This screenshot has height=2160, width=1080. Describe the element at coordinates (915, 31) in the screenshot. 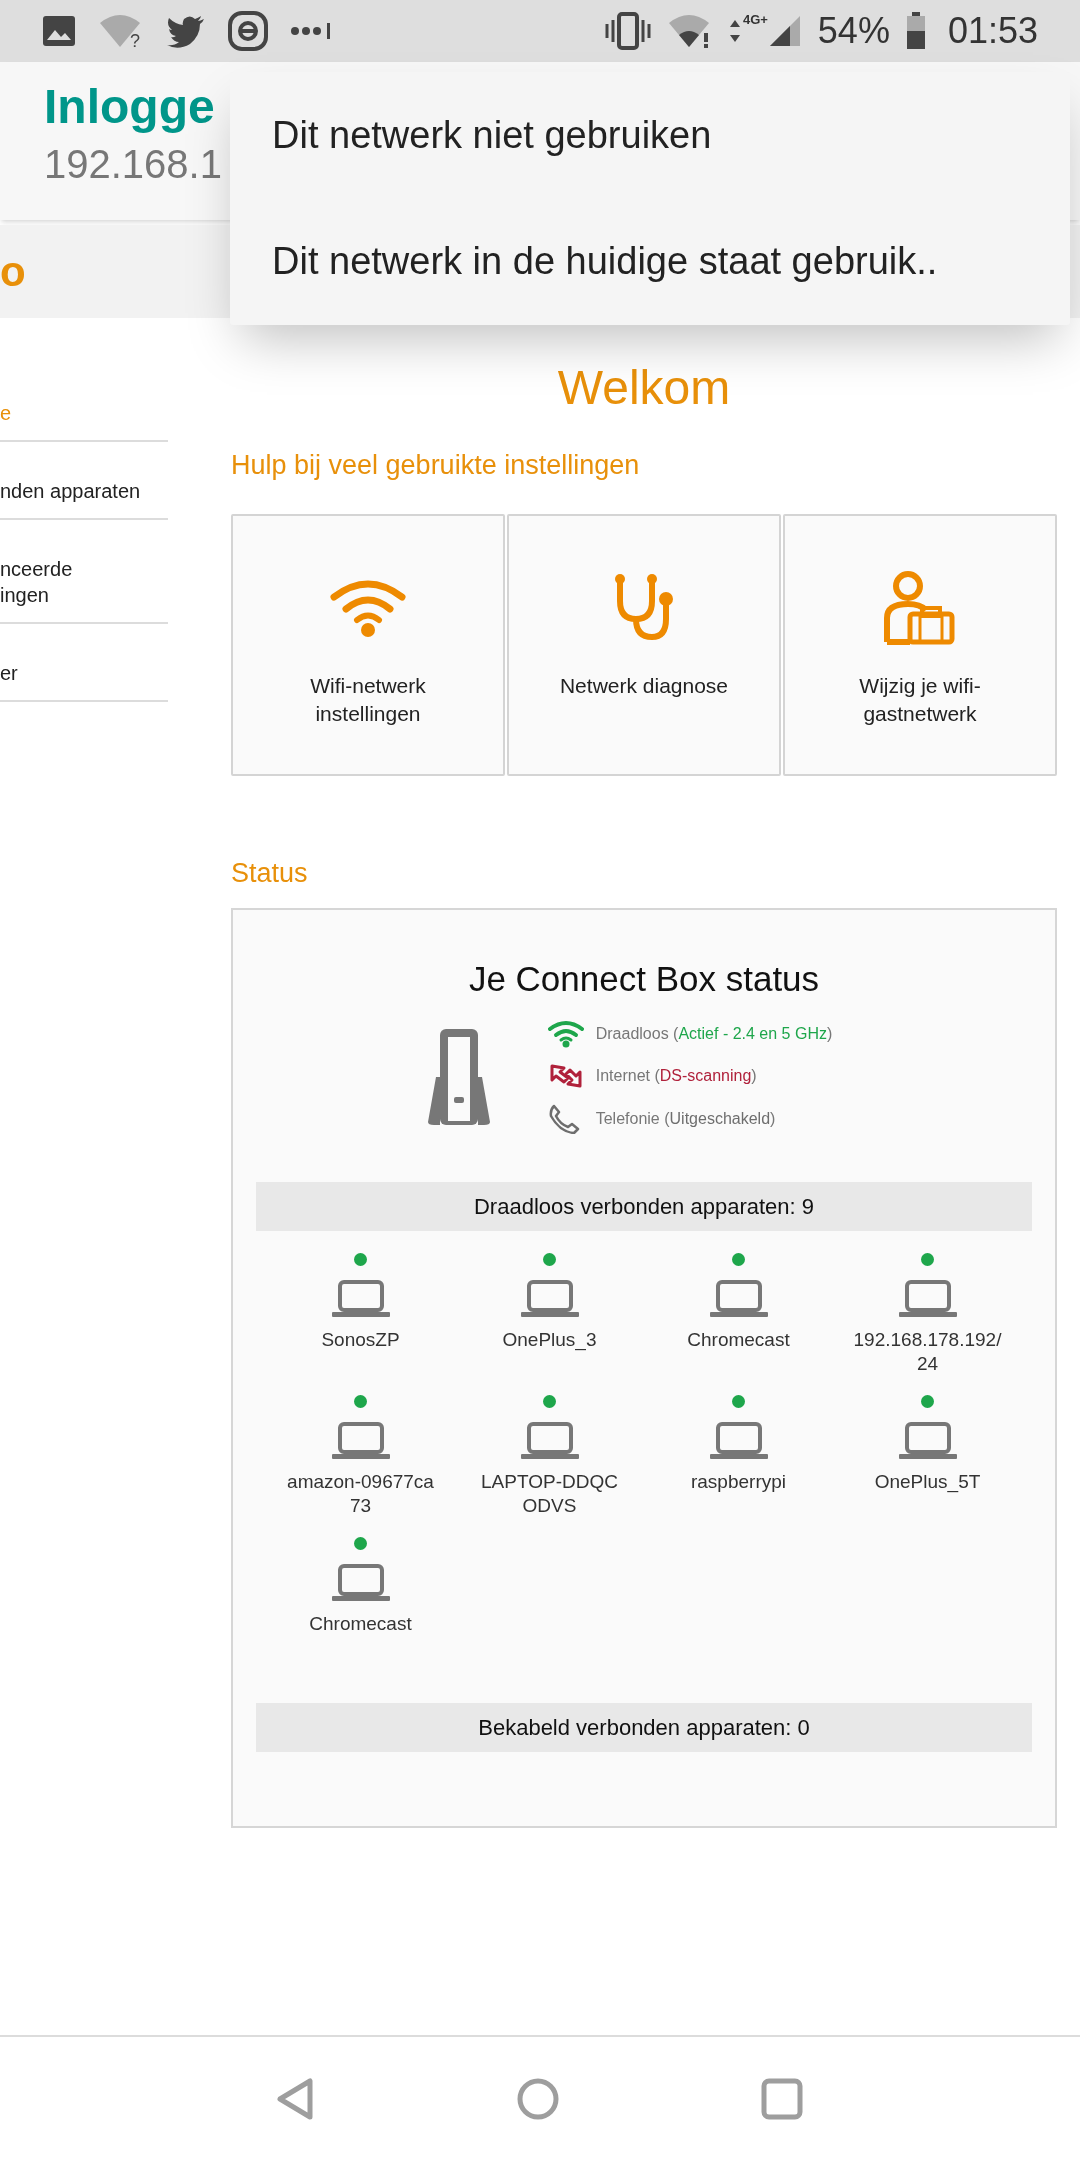

I see `battery-icon` at that location.